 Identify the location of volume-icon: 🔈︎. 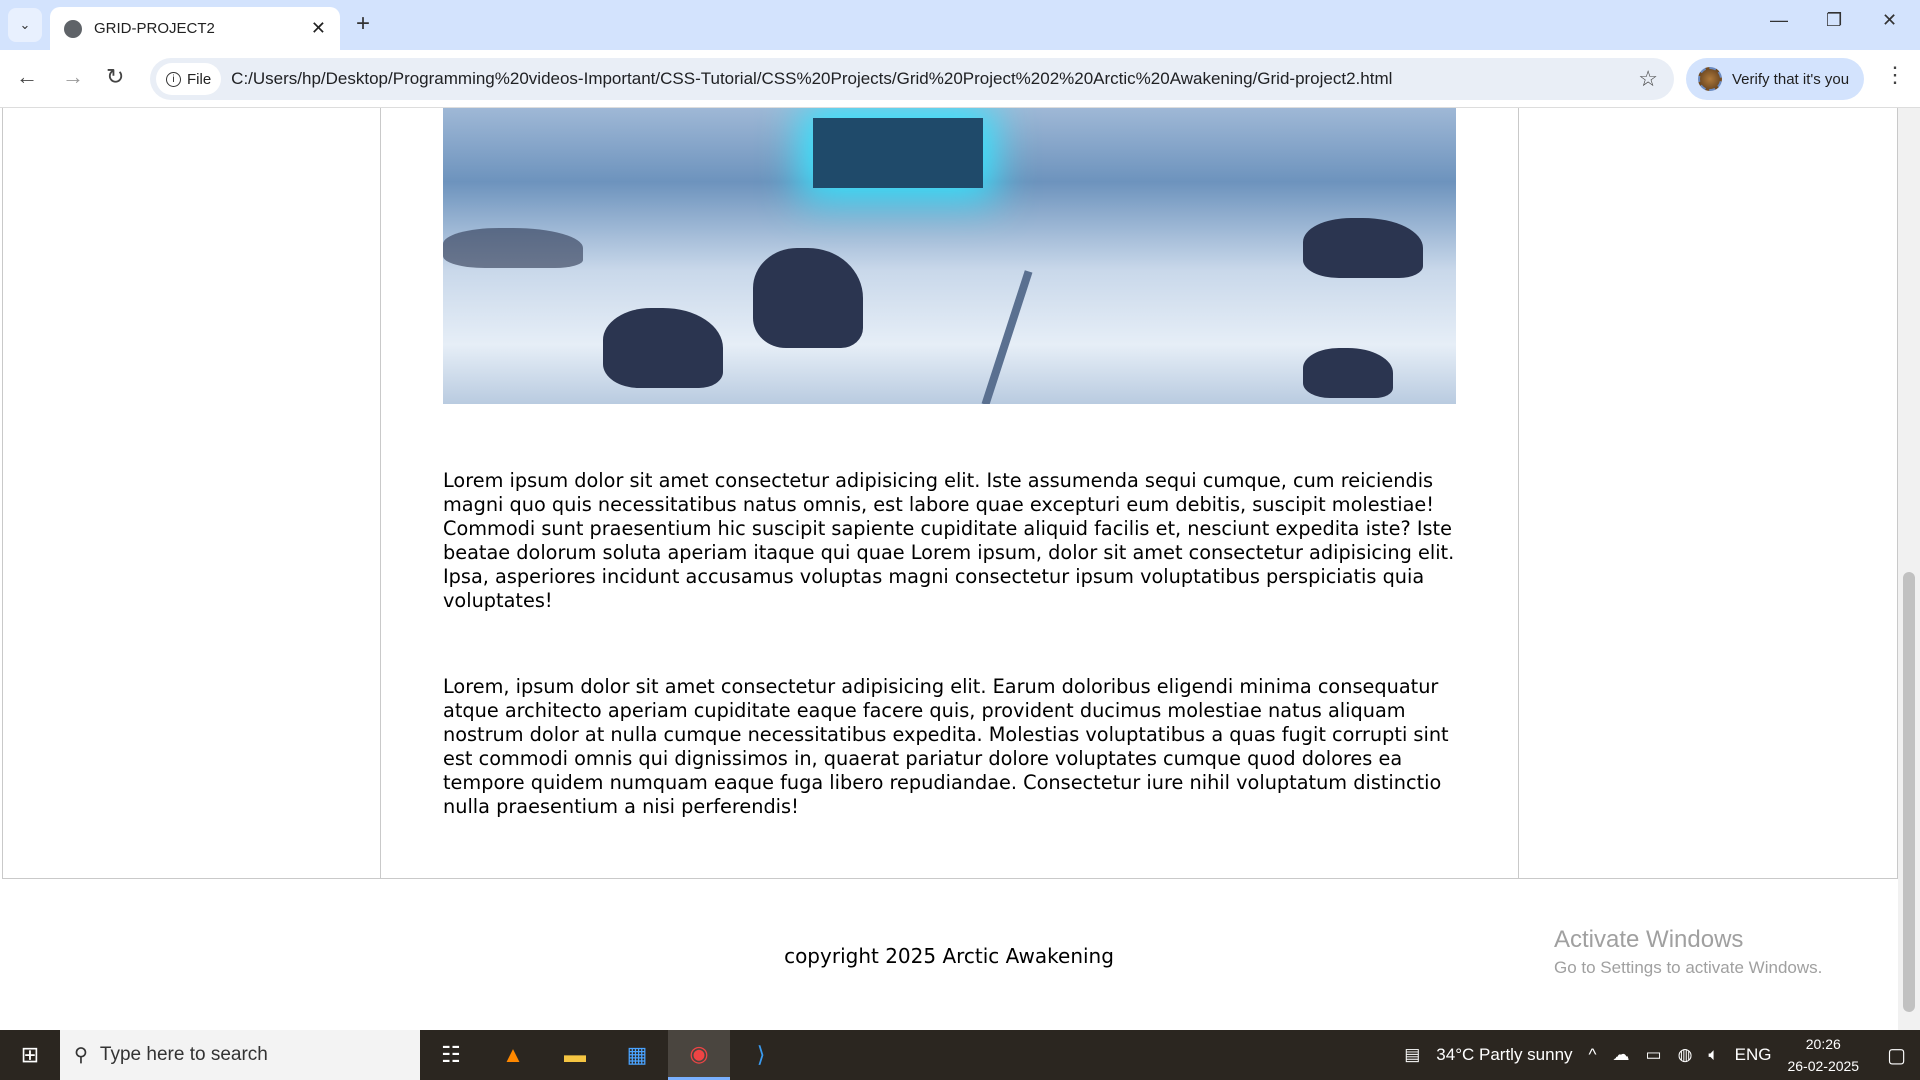
(1713, 1055).